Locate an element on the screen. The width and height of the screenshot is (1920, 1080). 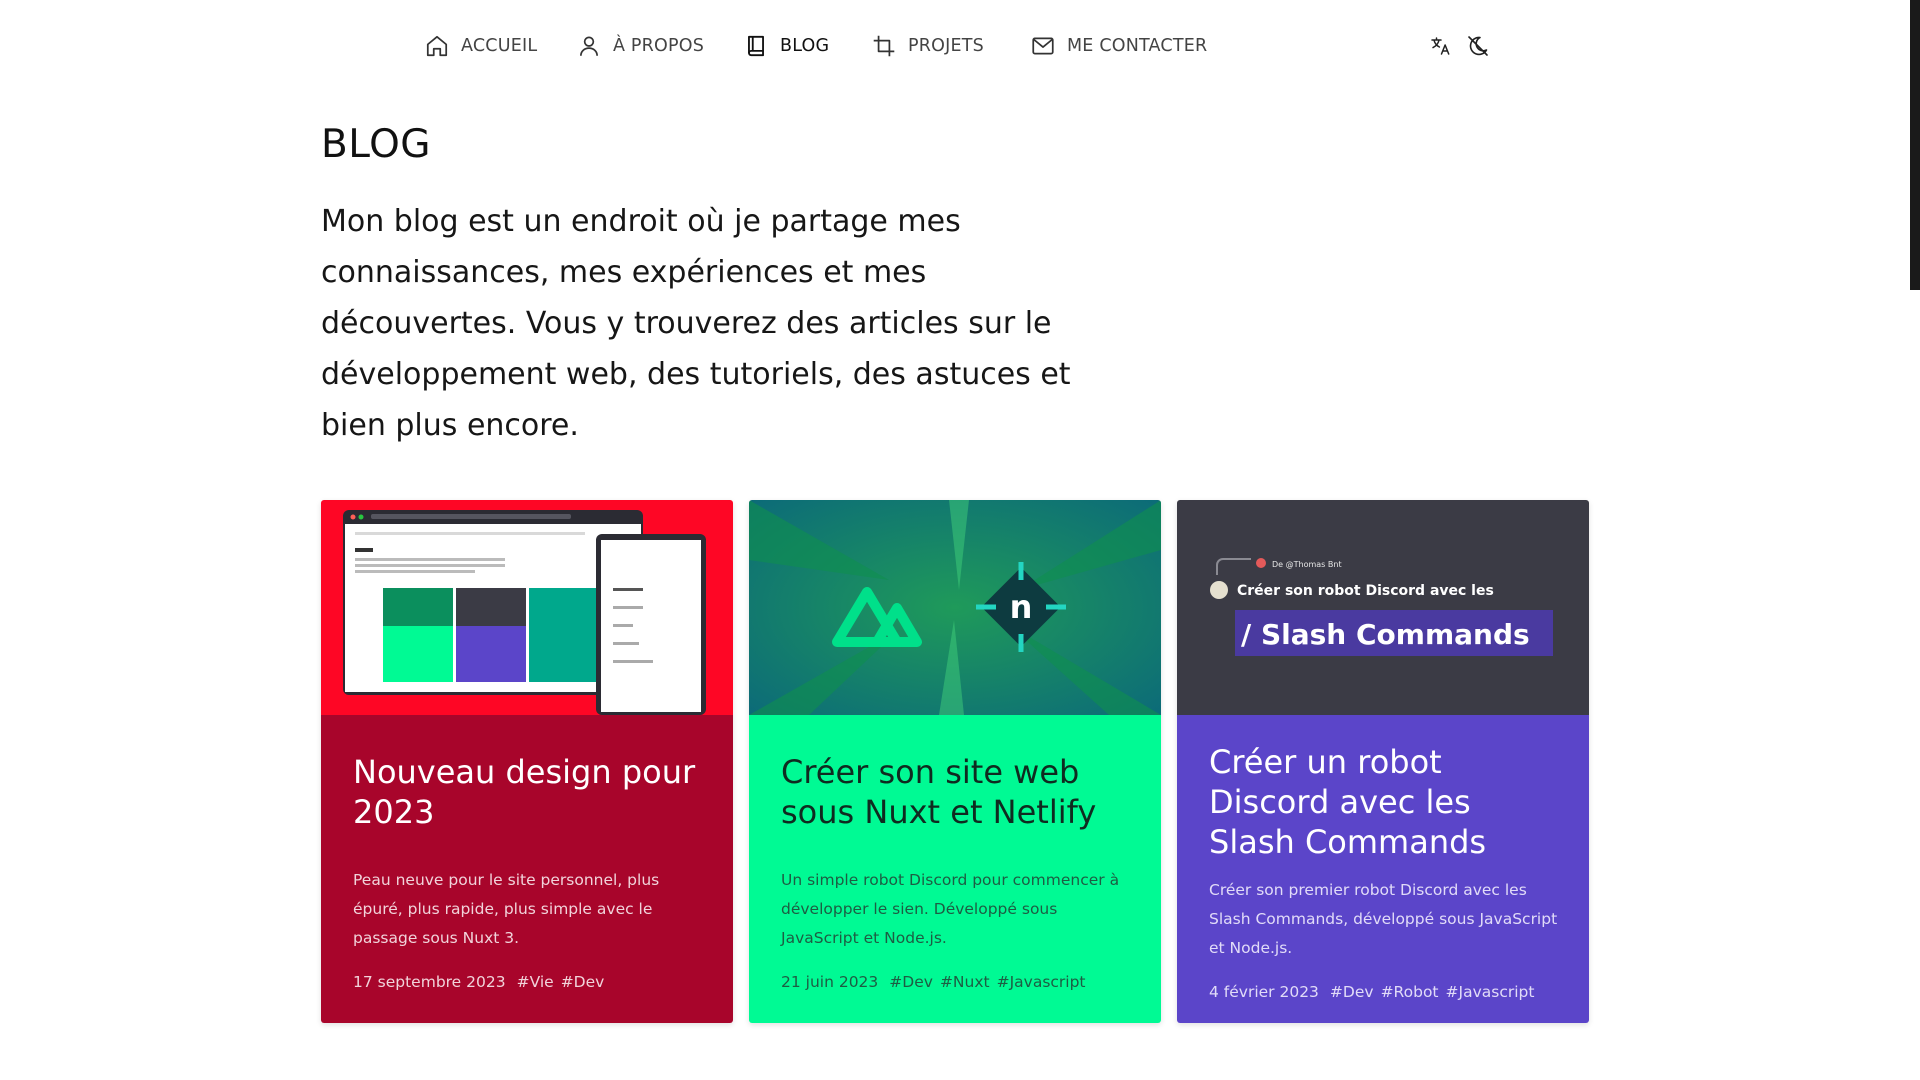
nav-item-blog: BLOG is located at coordinates (786, 46).